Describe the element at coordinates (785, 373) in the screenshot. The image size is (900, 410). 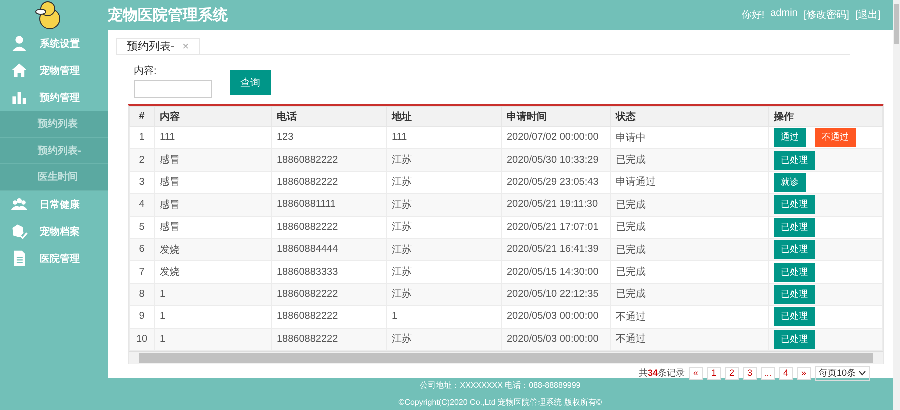
I see `page-button: 4` at that location.